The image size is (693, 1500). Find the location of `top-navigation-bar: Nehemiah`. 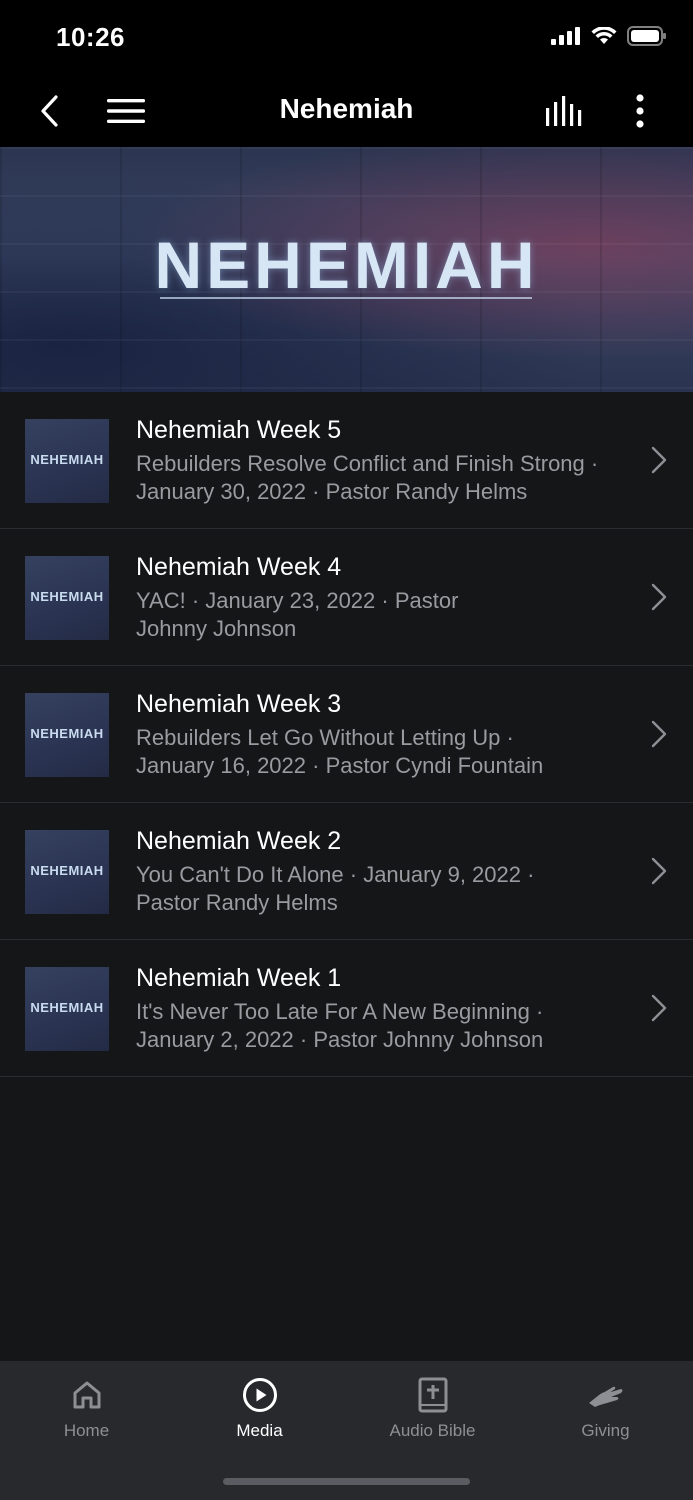

top-navigation-bar: Nehemiah is located at coordinates (346, 111).